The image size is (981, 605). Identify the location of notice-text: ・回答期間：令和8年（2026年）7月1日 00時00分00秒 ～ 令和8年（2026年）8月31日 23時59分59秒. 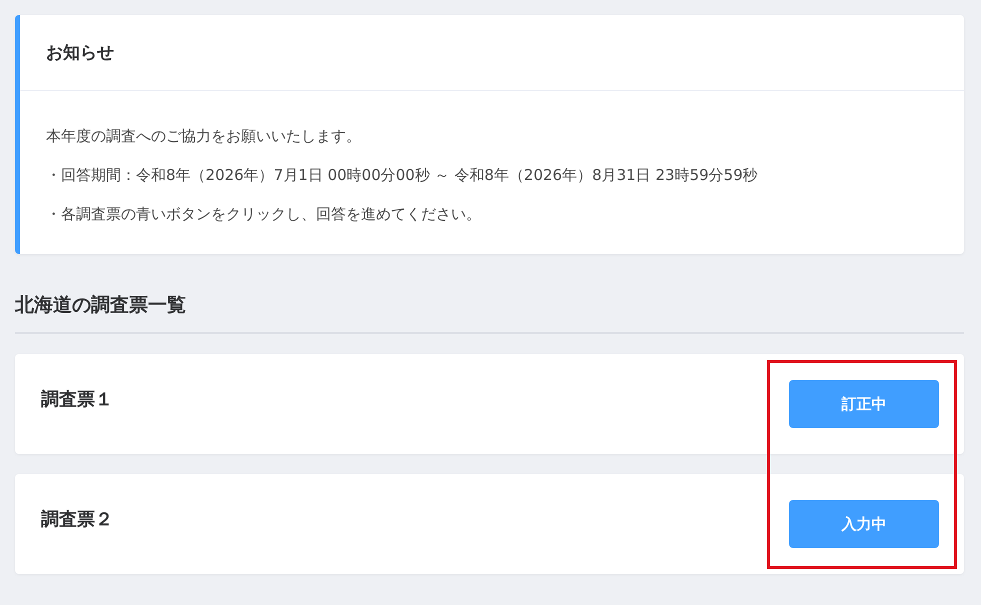
(402, 175).